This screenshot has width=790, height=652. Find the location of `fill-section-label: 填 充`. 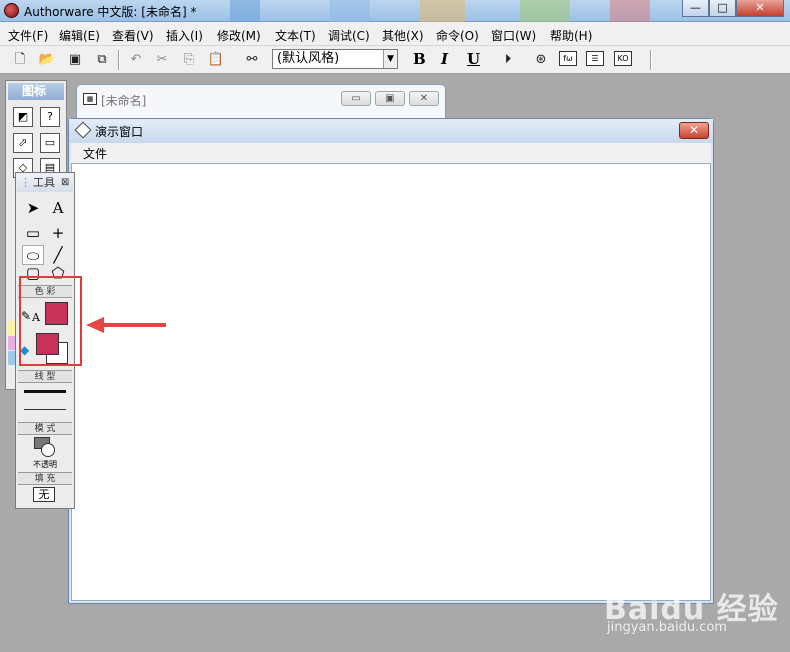

fill-section-label: 填 充 is located at coordinates (45, 478).